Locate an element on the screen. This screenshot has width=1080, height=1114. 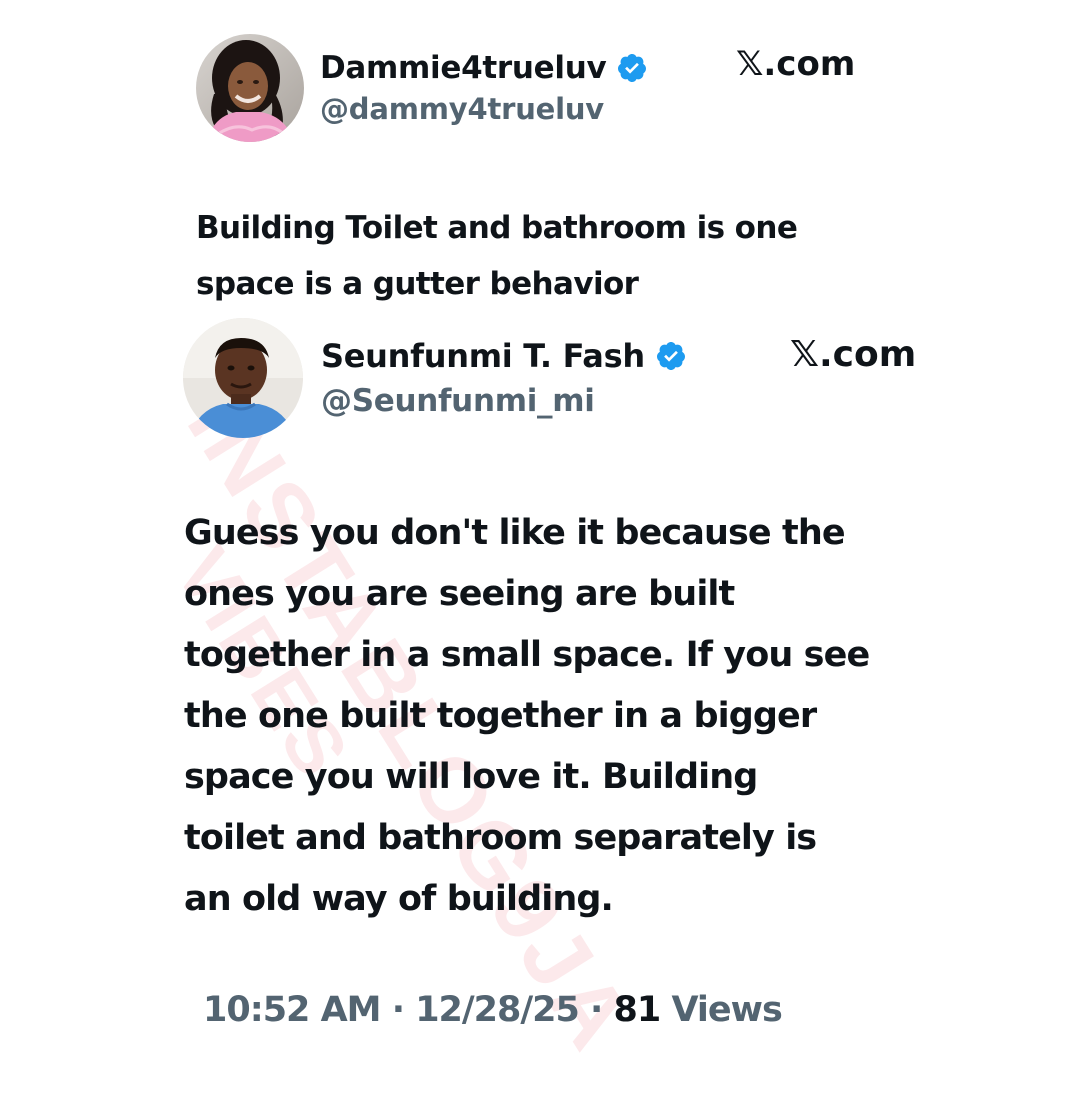
tweet-text-line: an old way of building. is located at coordinates (399, 899).